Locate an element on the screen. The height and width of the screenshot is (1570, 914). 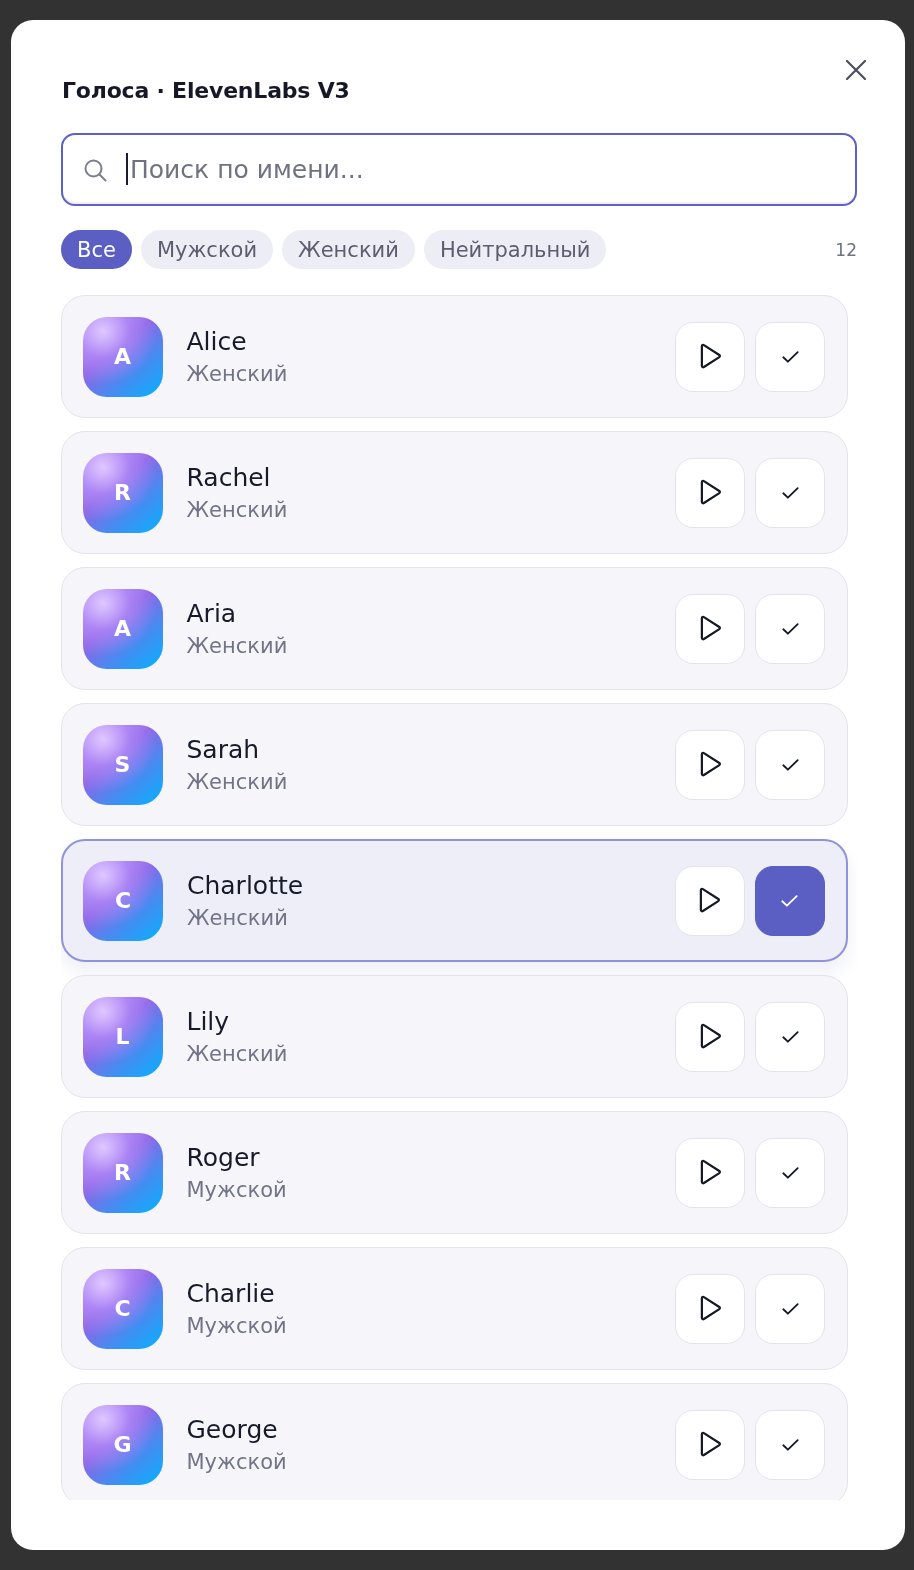
voice-avatar: S is located at coordinates (122, 764).